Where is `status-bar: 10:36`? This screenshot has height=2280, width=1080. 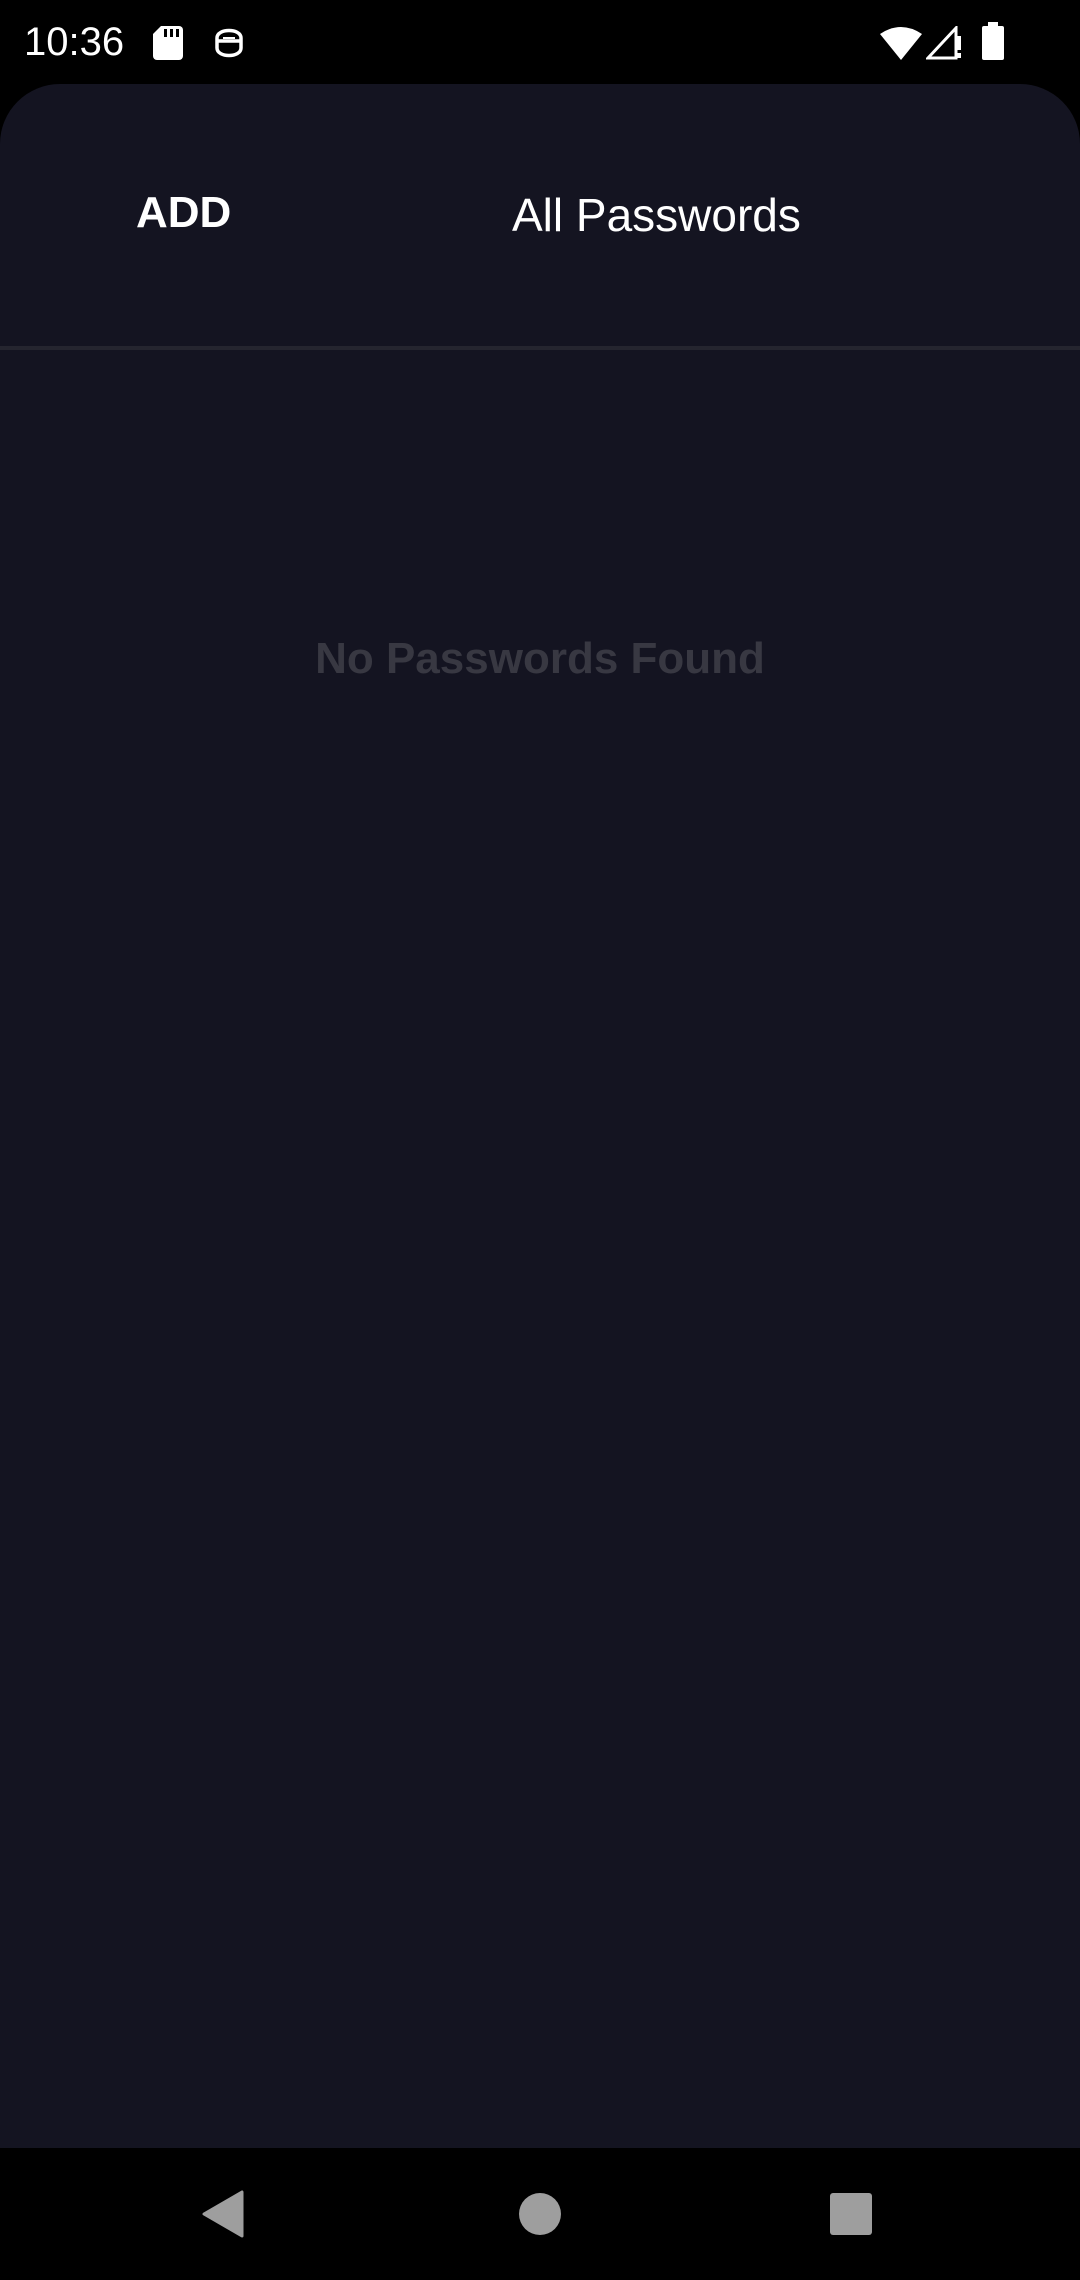 status-bar: 10:36 is located at coordinates (540, 42).